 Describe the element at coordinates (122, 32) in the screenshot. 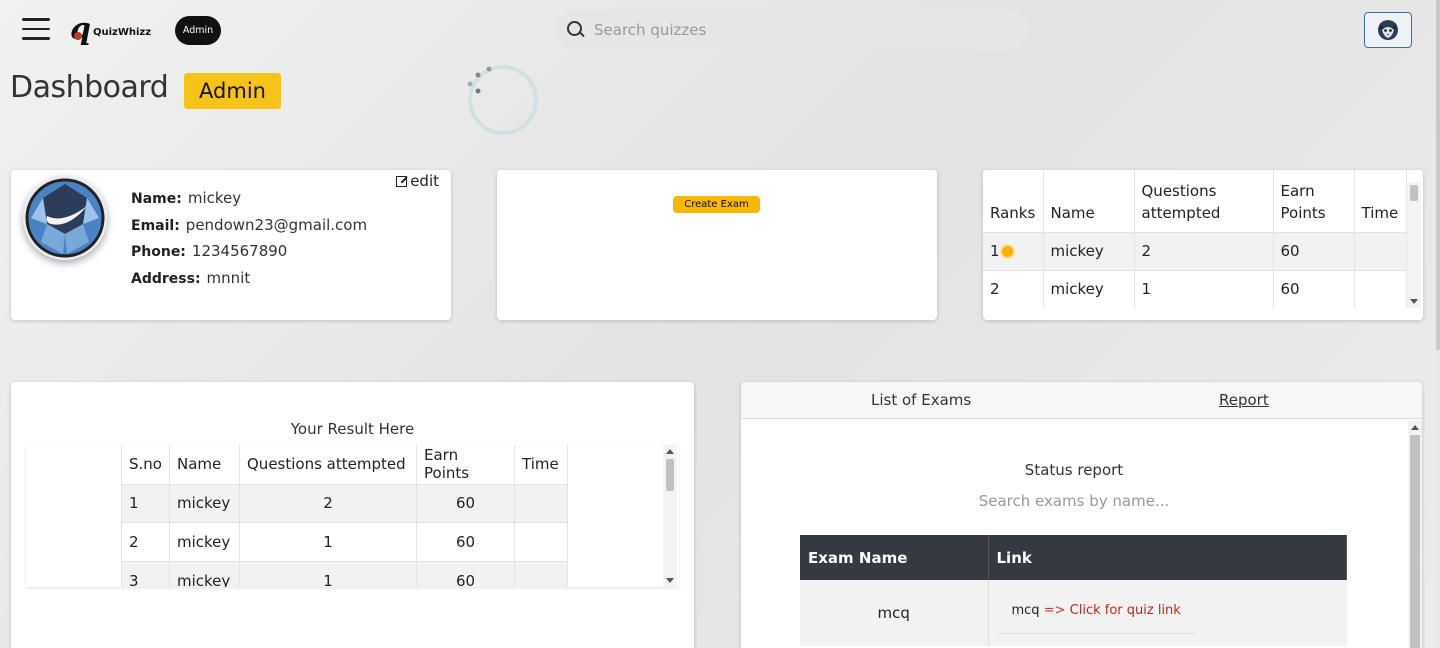

I see `logo-text: QuizWhizz` at that location.